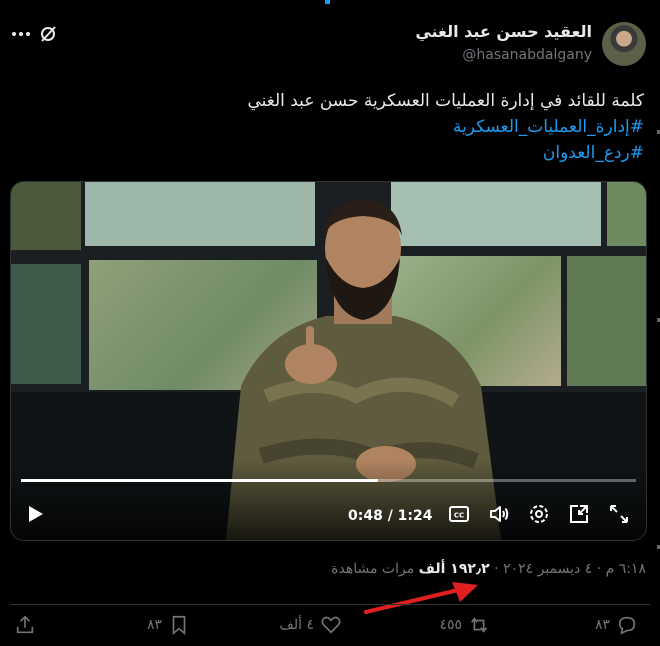  Describe the element at coordinates (35, 514) in the screenshot. I see `play-icon` at that location.